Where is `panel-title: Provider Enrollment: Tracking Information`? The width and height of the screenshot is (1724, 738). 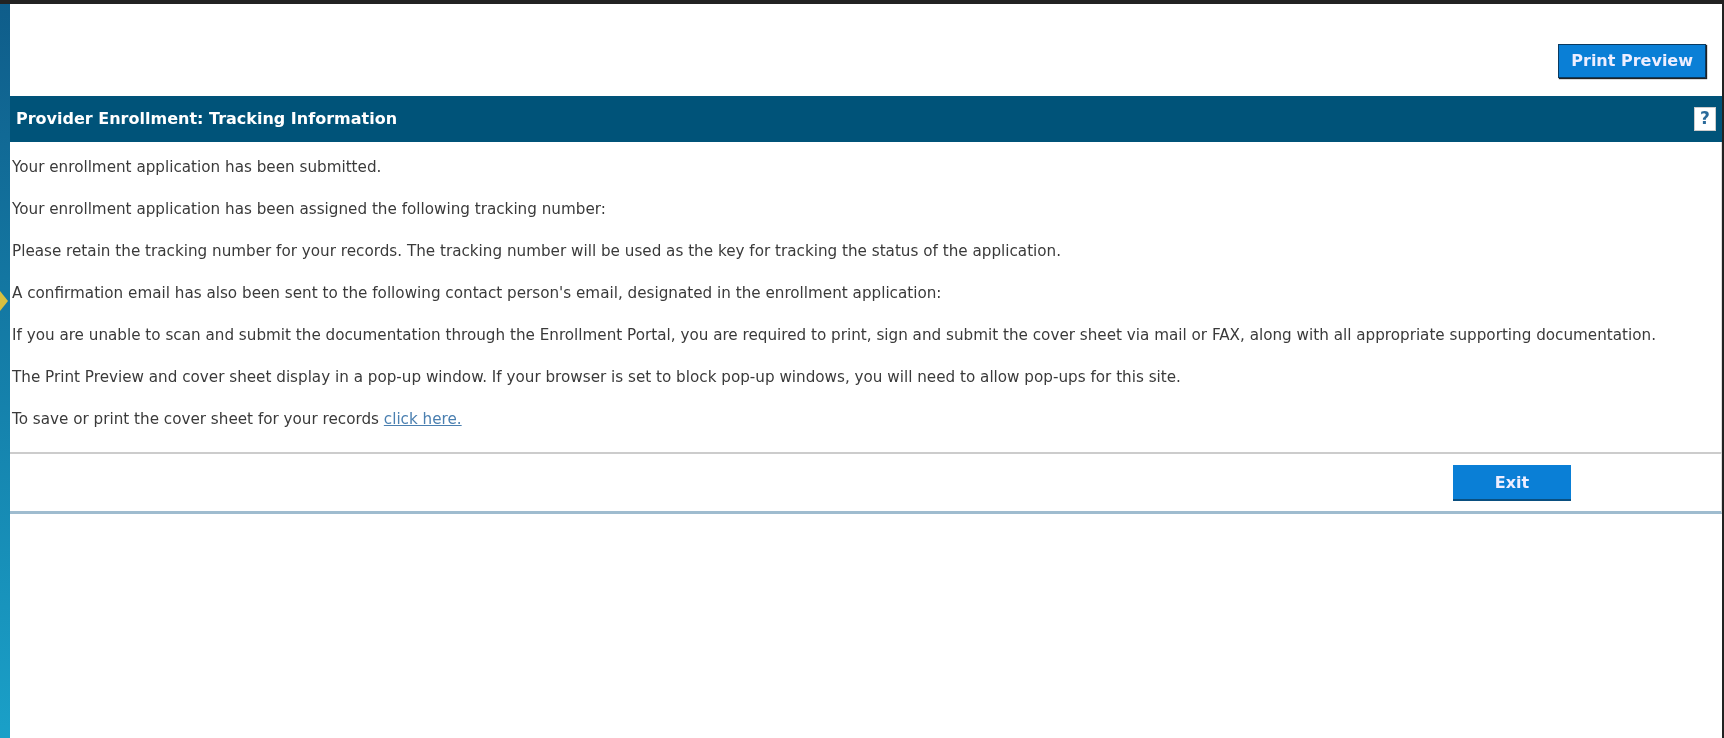
panel-title: Provider Enrollment: Tracking Information is located at coordinates (207, 119).